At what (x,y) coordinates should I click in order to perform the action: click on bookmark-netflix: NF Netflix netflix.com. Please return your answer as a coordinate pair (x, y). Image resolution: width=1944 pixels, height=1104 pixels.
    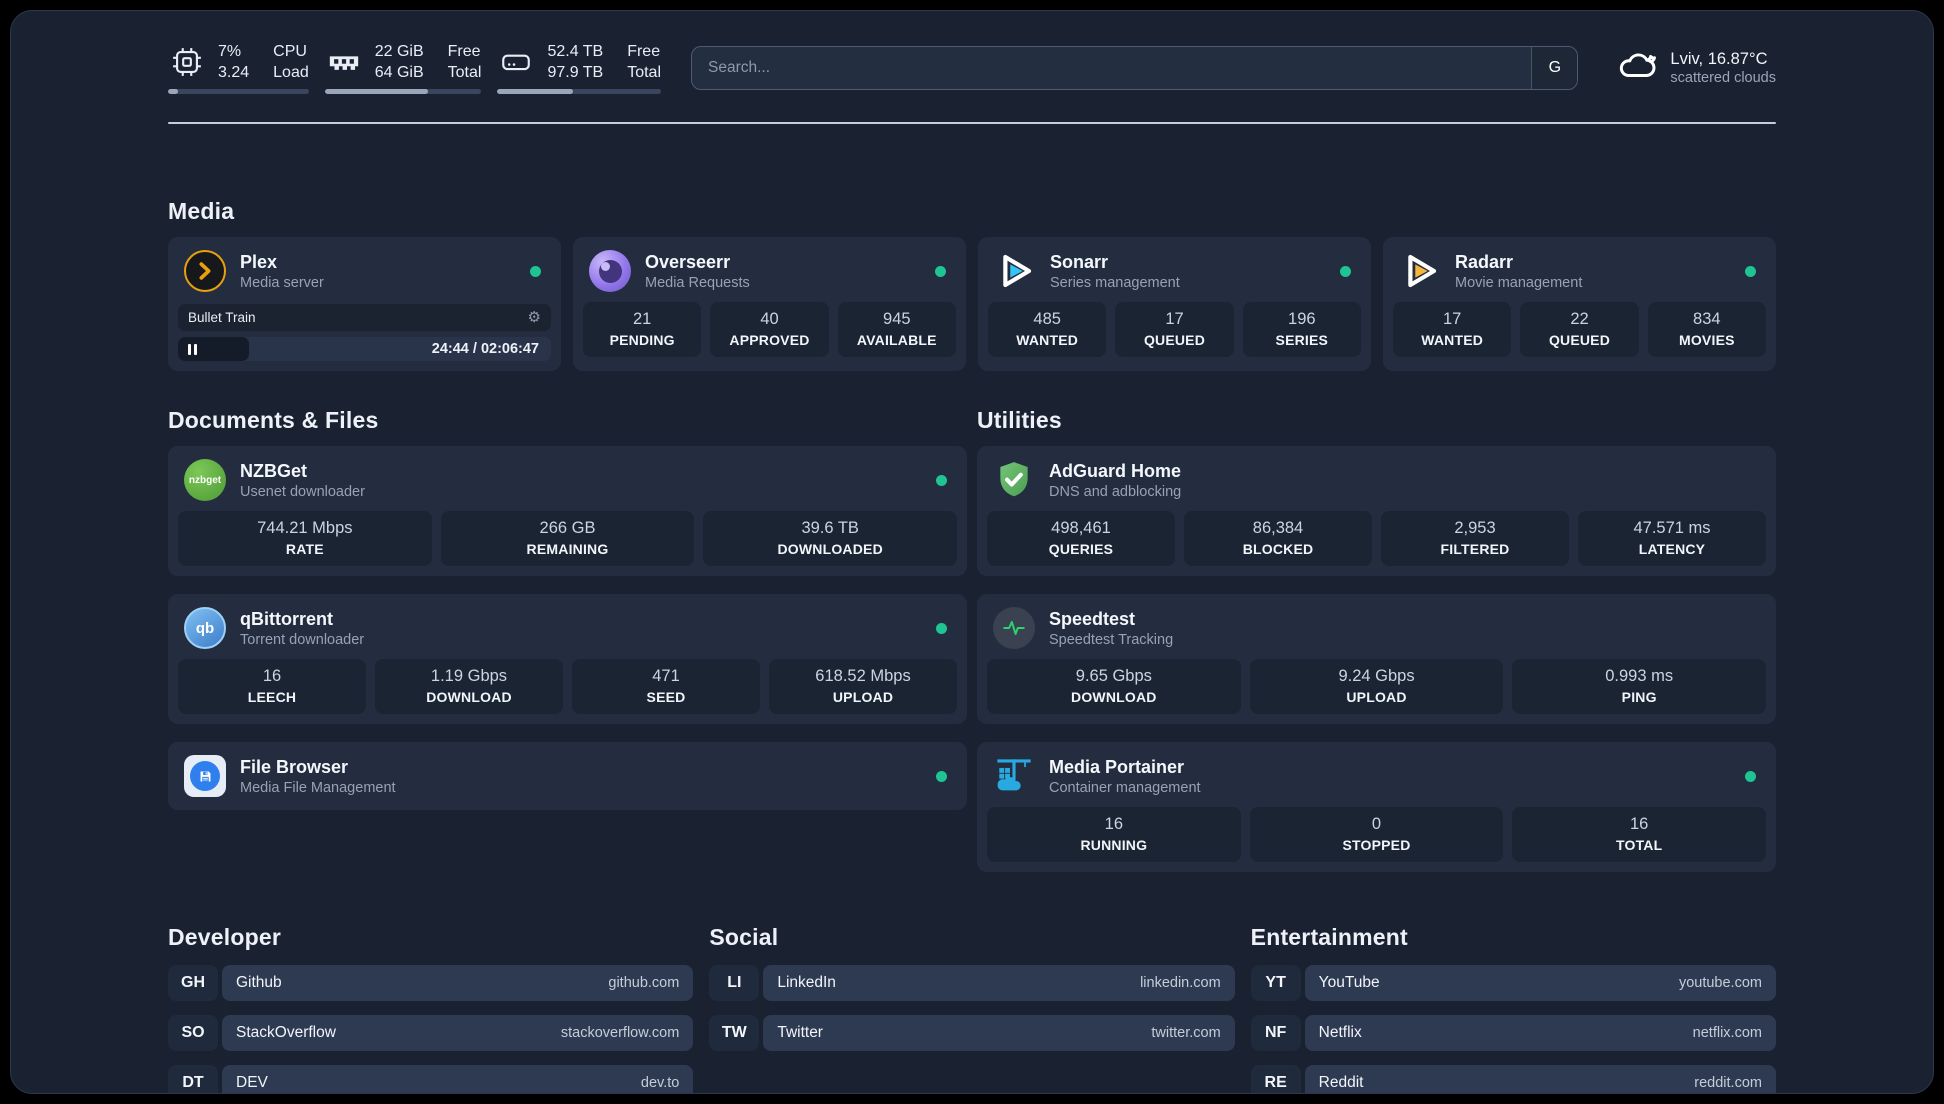
    Looking at the image, I should click on (1513, 1033).